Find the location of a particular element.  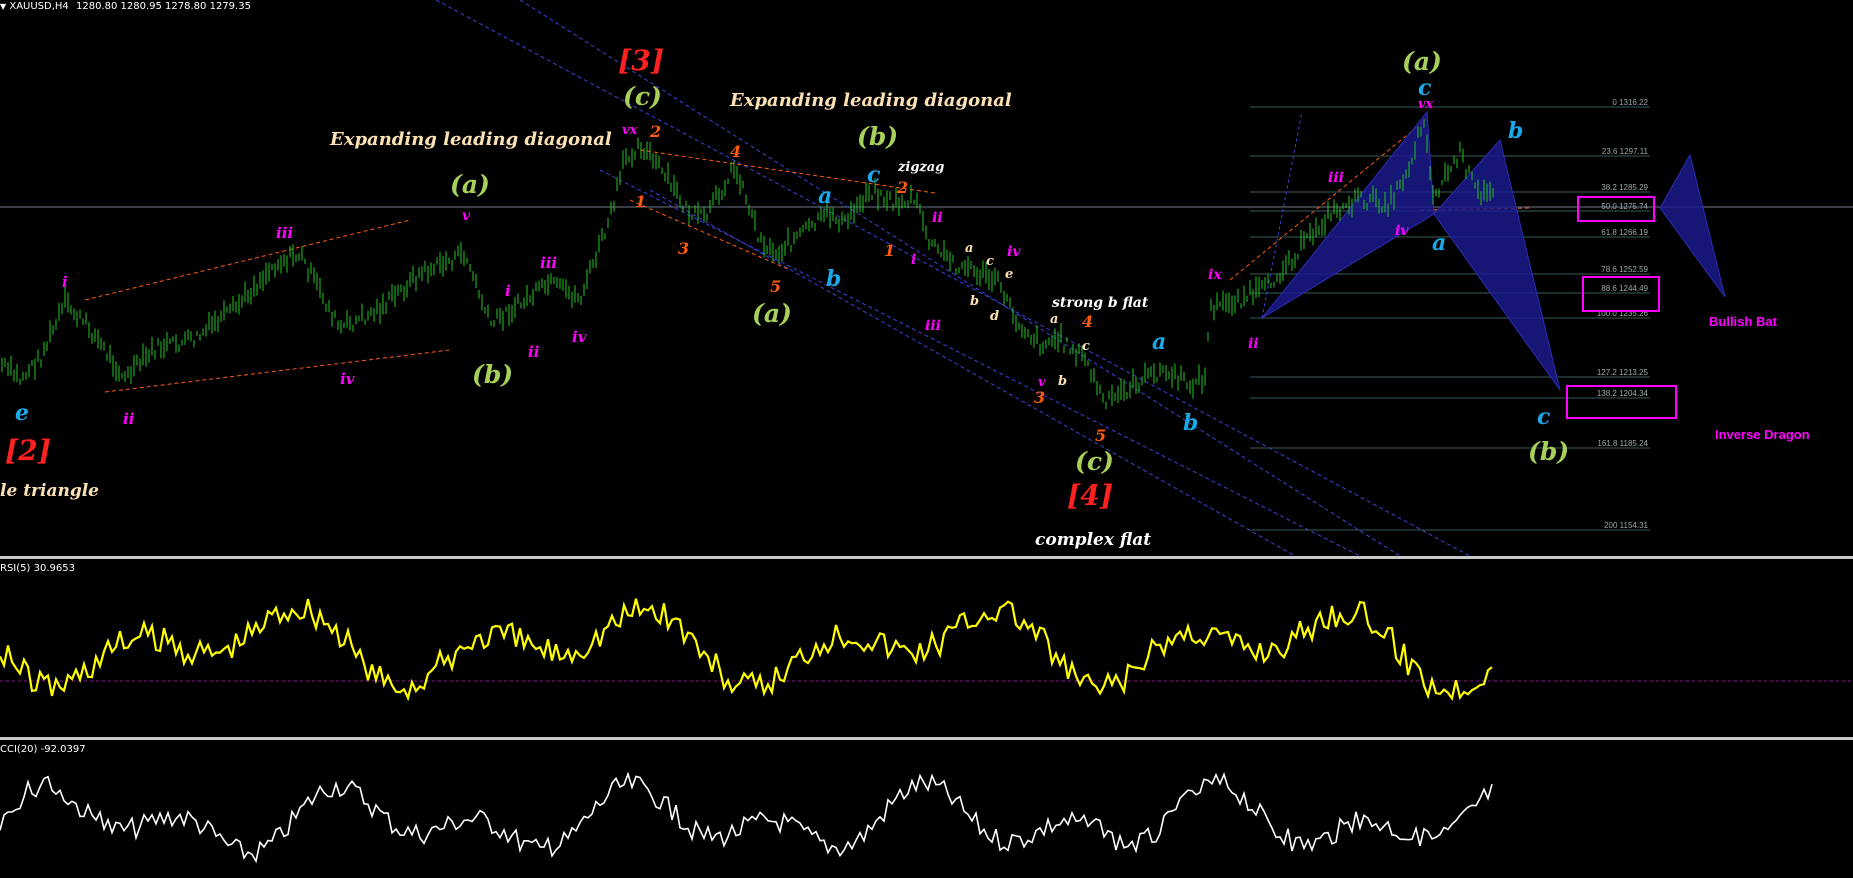

chart-symbol: XAUUSD,H4 is located at coordinates (39, 6).